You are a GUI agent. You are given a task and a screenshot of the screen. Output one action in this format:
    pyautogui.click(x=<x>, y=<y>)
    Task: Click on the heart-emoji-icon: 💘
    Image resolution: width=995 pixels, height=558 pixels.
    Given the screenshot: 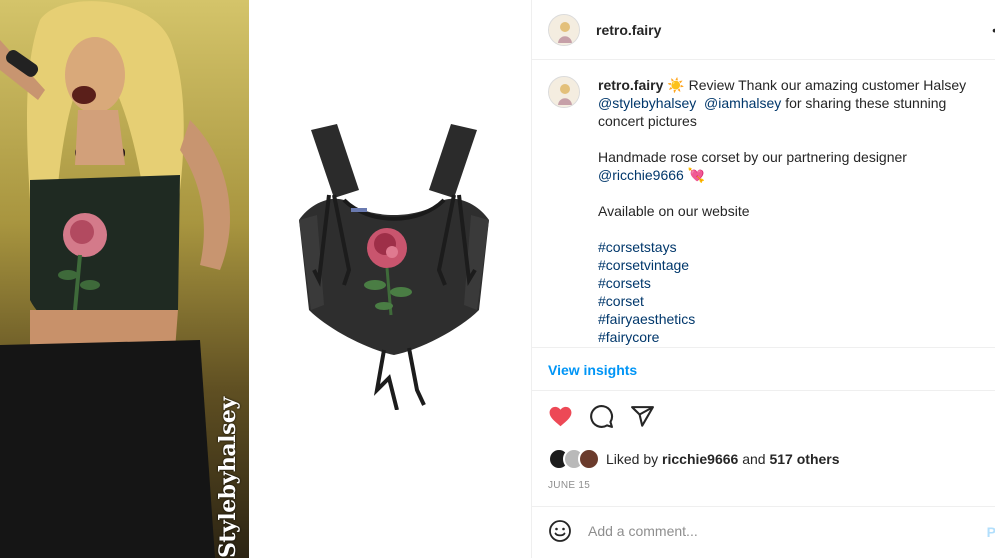 What is the action you would take?
    pyautogui.click(x=696, y=175)
    